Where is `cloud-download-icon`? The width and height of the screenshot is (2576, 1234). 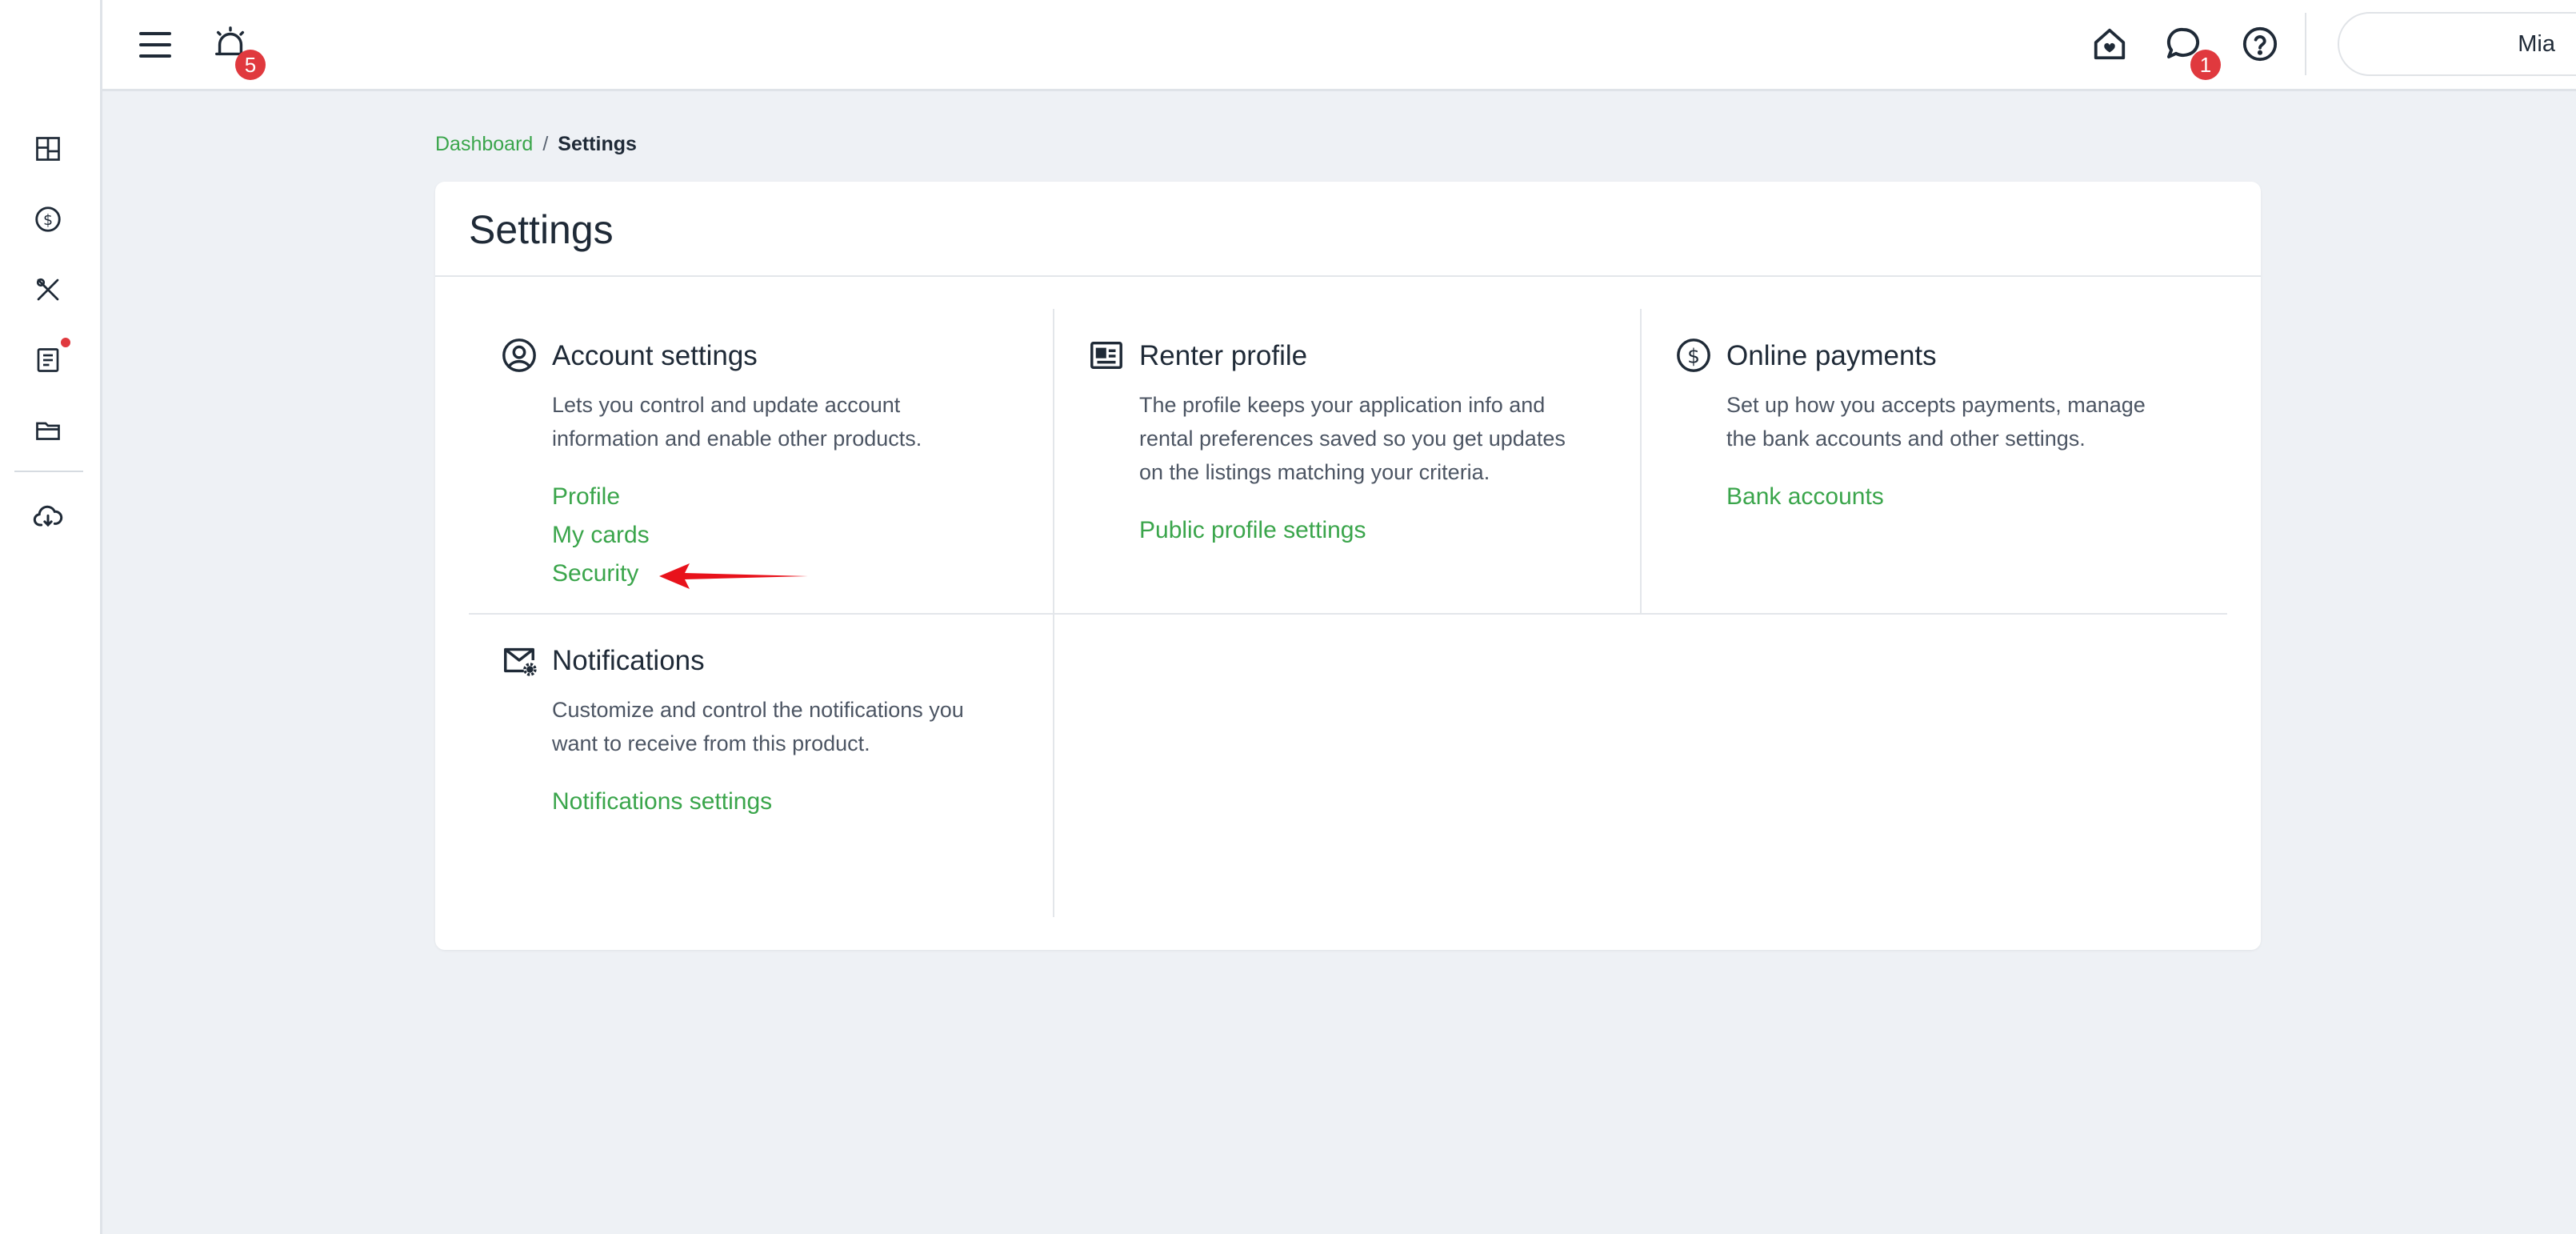
cloud-download-icon is located at coordinates (48, 517).